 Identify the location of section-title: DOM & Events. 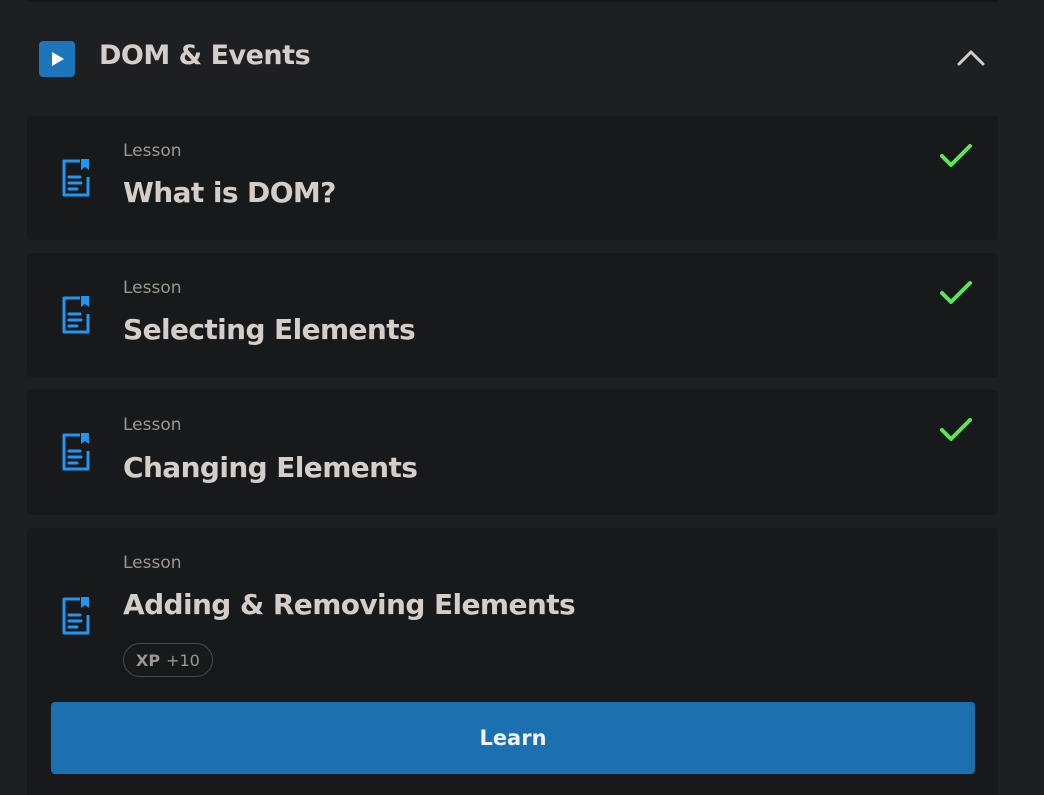
(205, 55).